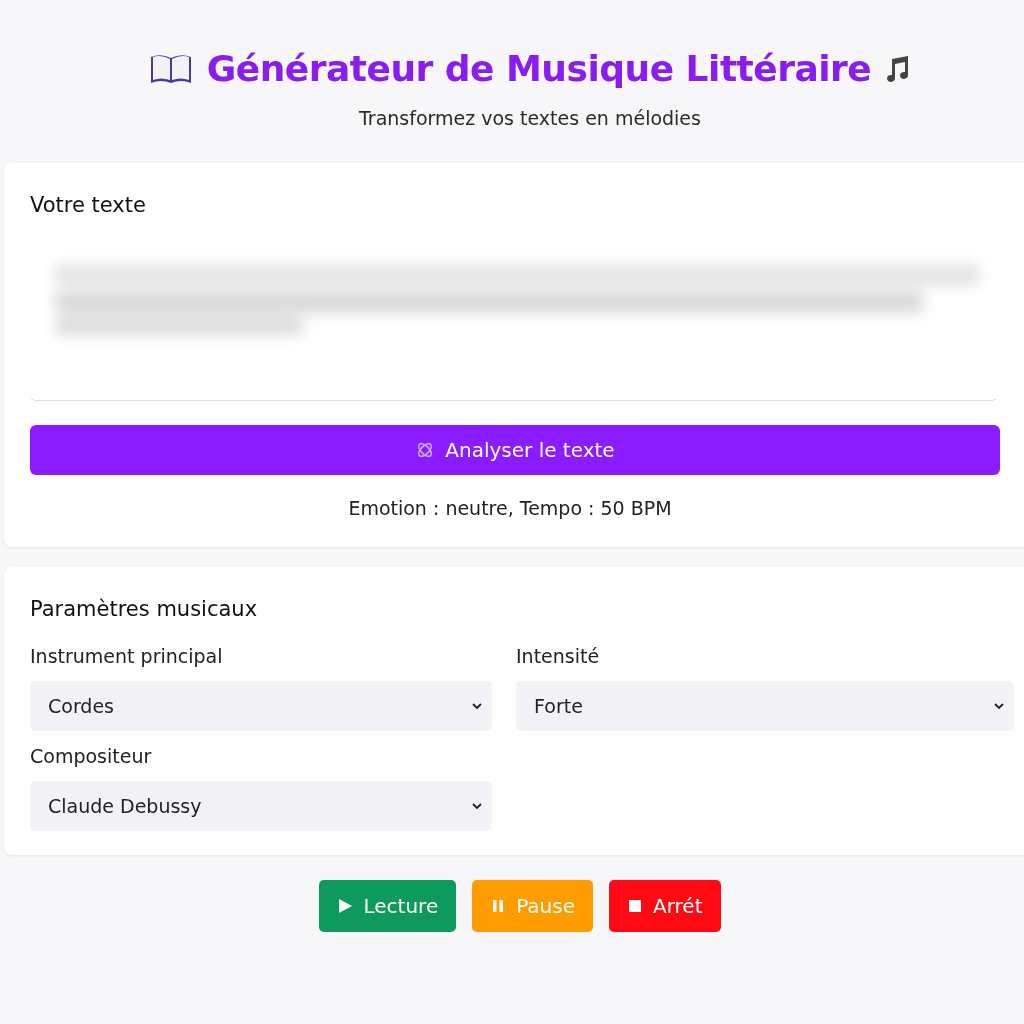  What do you see at coordinates (261, 706) in the screenshot?
I see `dropdown-select: Cordes` at bounding box center [261, 706].